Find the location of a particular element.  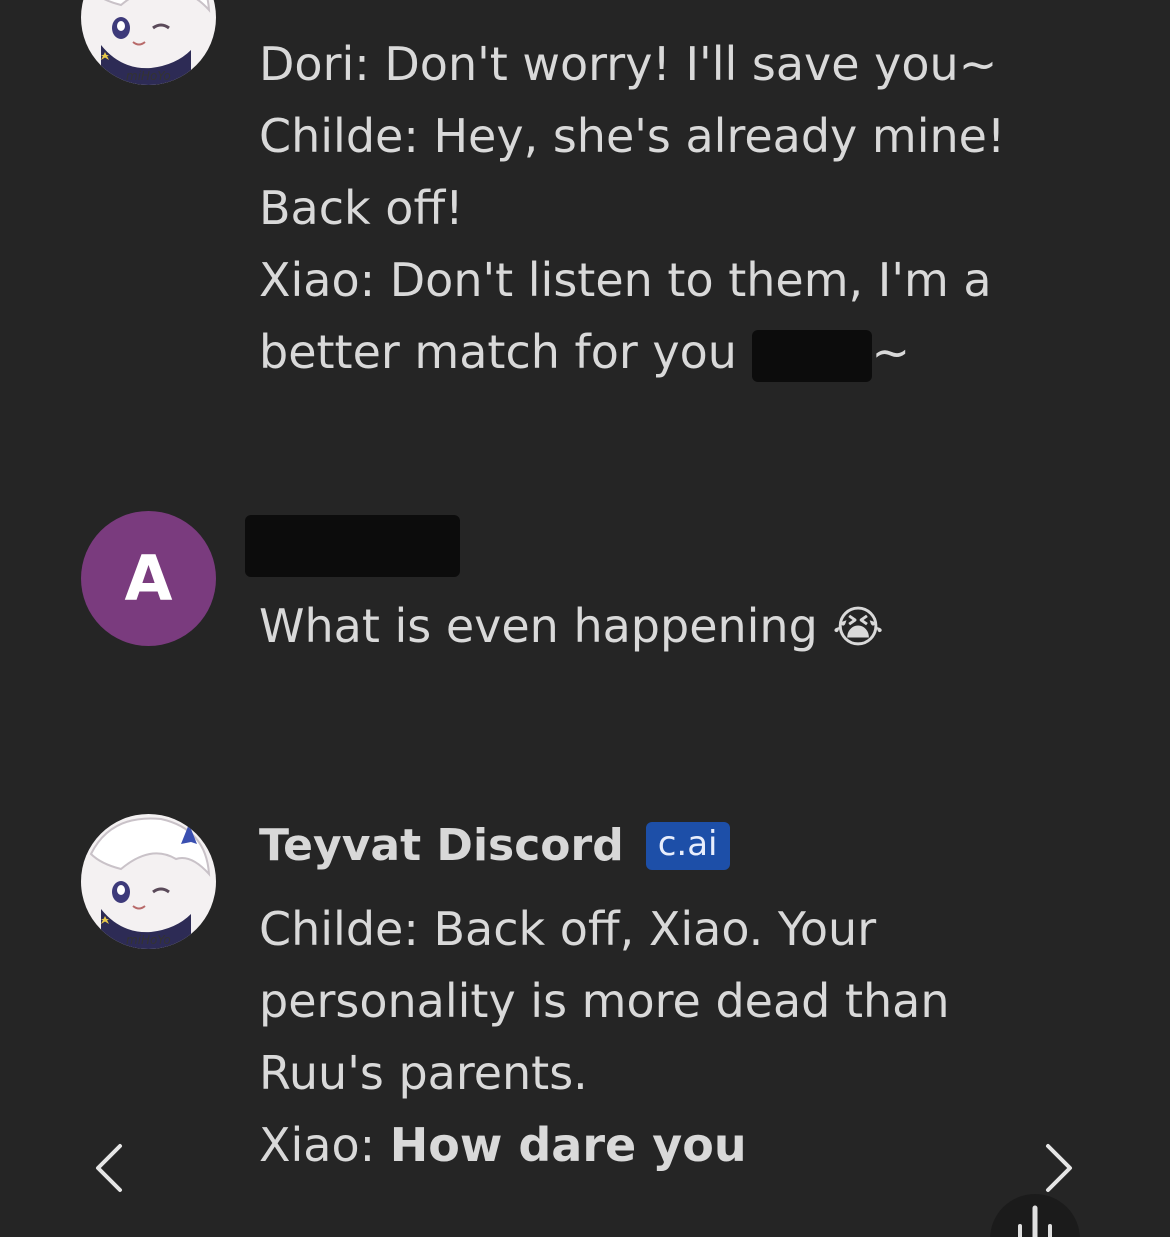

line-suffix: ~ is located at coordinates (891, 352).